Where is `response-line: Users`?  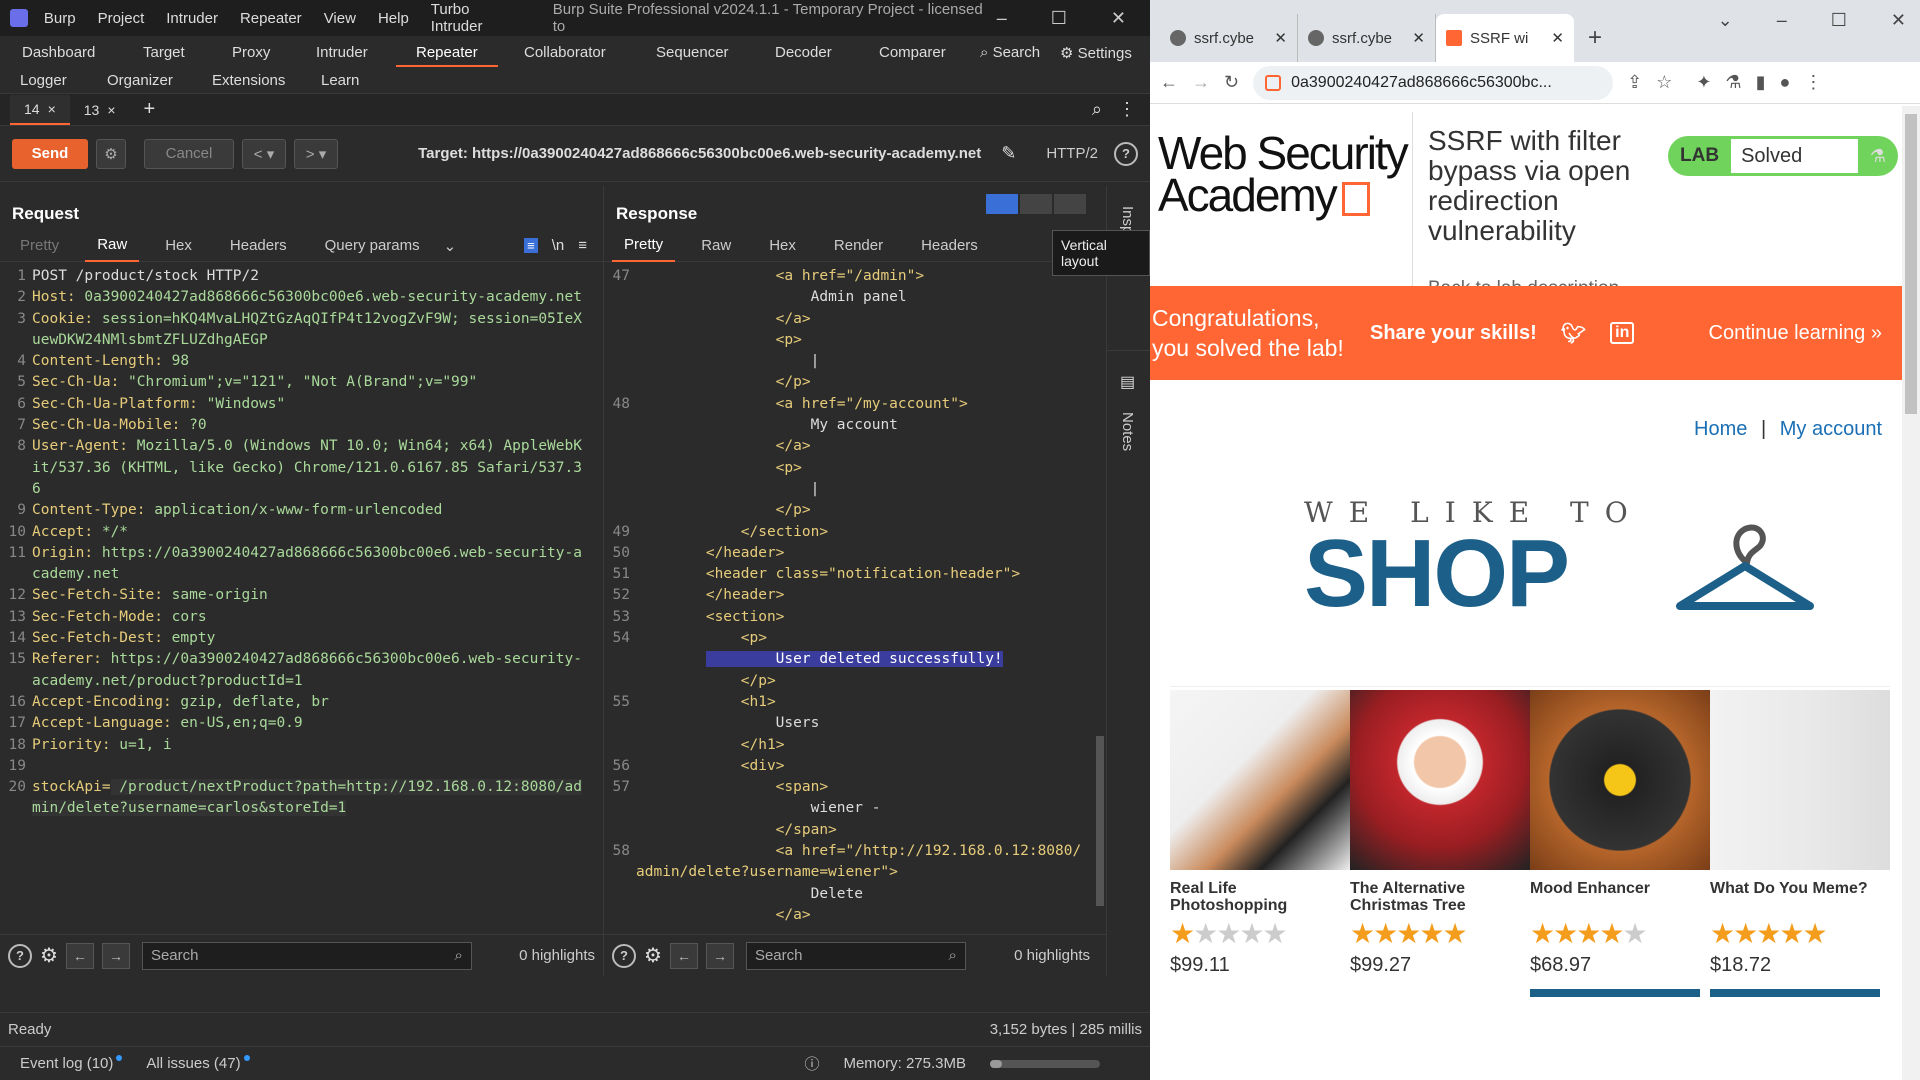 response-line: Users is located at coordinates (846, 723).